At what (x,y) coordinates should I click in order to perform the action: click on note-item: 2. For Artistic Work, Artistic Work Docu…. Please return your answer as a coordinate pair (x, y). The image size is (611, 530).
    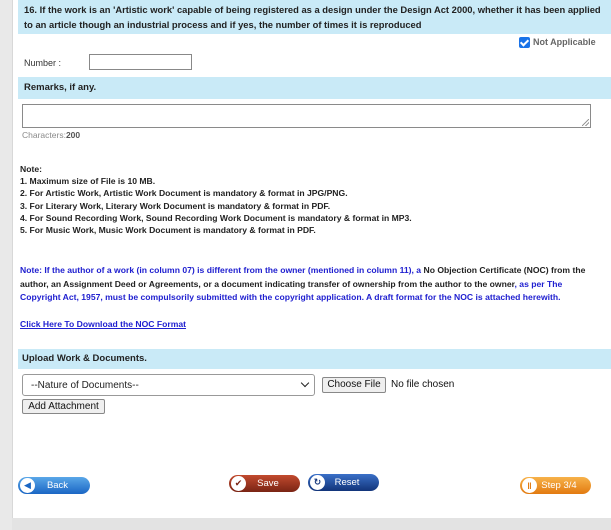
    Looking at the image, I should click on (184, 193).